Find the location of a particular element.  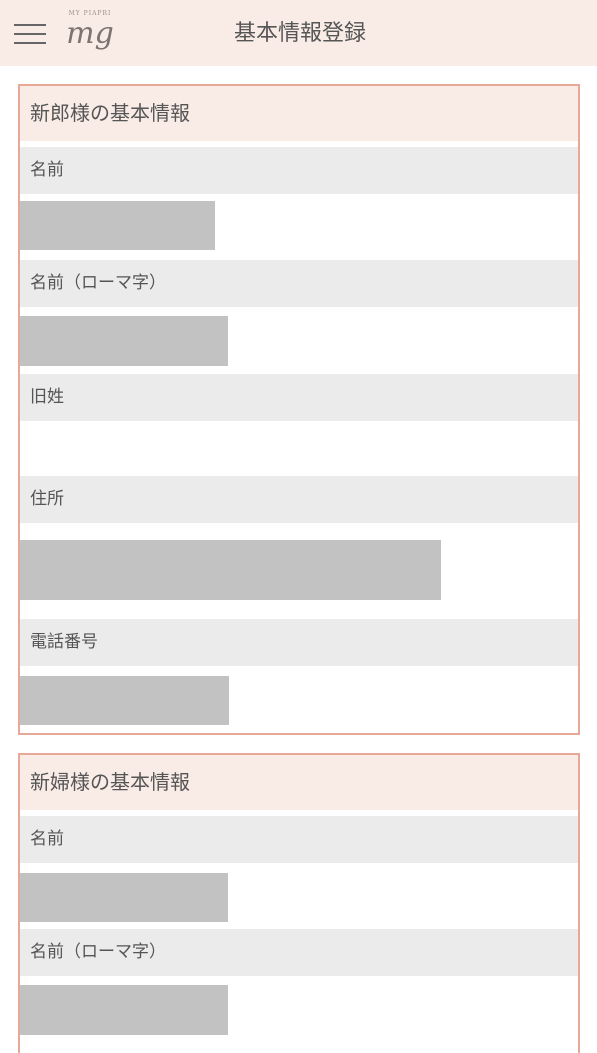

top-app-bar: MY PIAPRI mg 基本情報登録 is located at coordinates (298, 33).